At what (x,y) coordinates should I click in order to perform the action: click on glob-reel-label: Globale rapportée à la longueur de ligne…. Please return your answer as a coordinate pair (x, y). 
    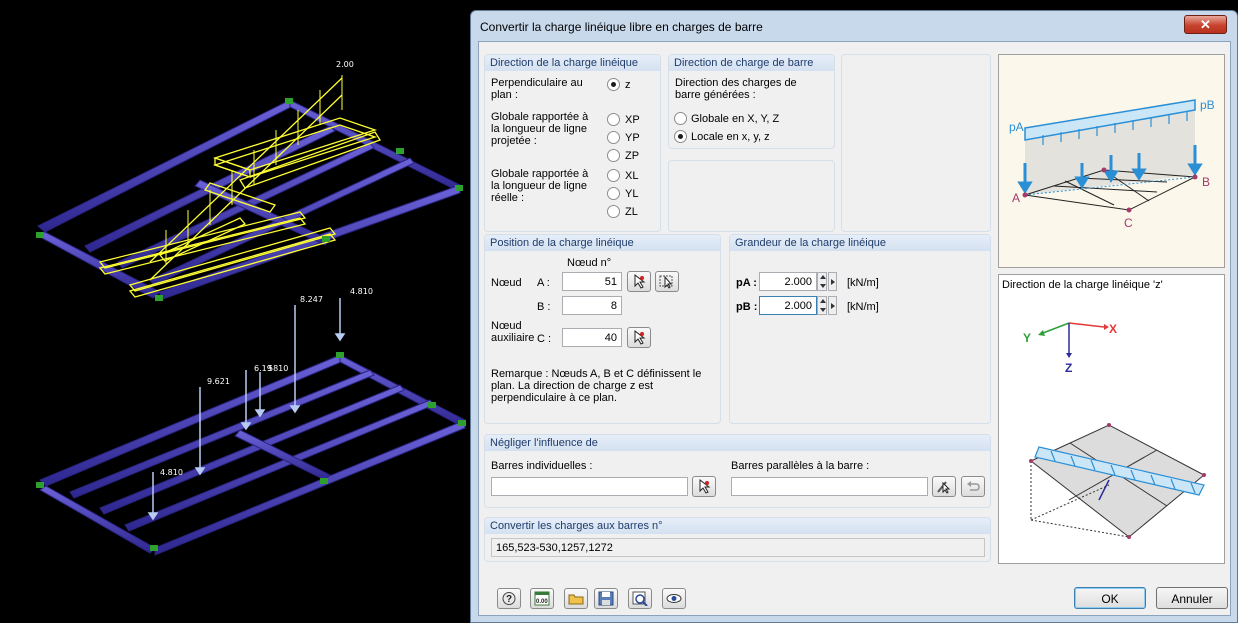
    Looking at the image, I should click on (540, 186).